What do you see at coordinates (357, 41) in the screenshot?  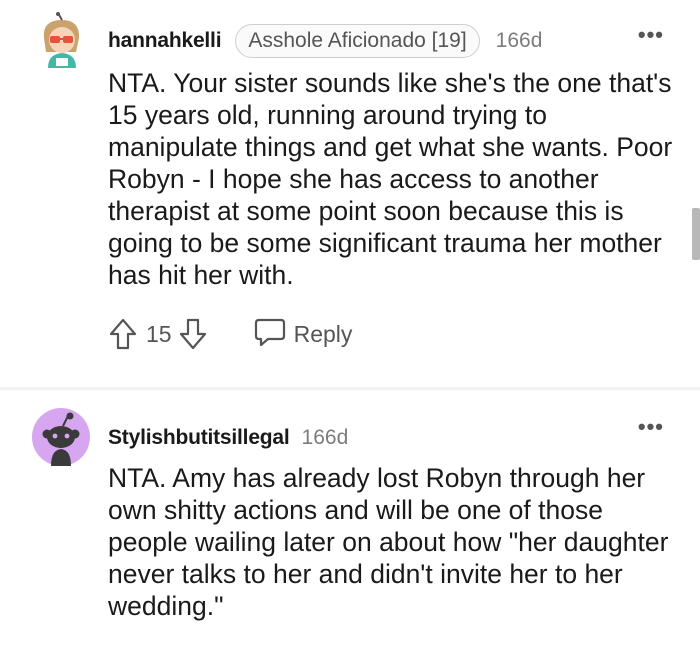 I see `user-flair: Asshole Aficionado [19]` at bounding box center [357, 41].